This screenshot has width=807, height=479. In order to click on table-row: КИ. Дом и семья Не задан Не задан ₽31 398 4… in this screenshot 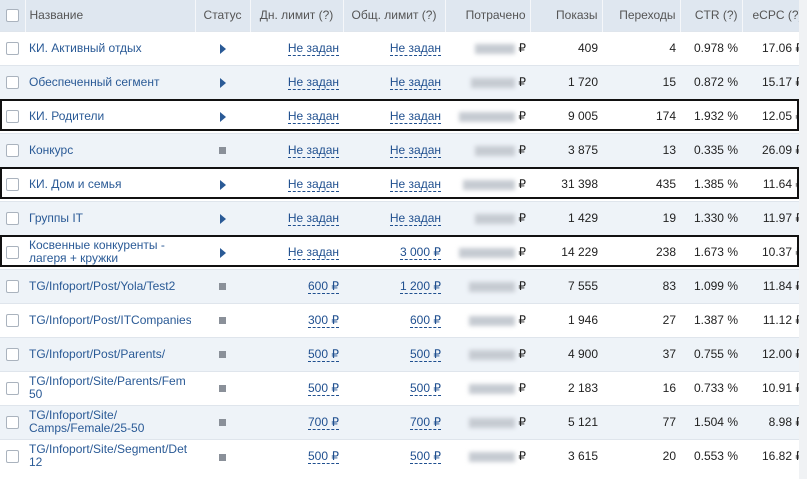, I will do `click(403, 183)`.